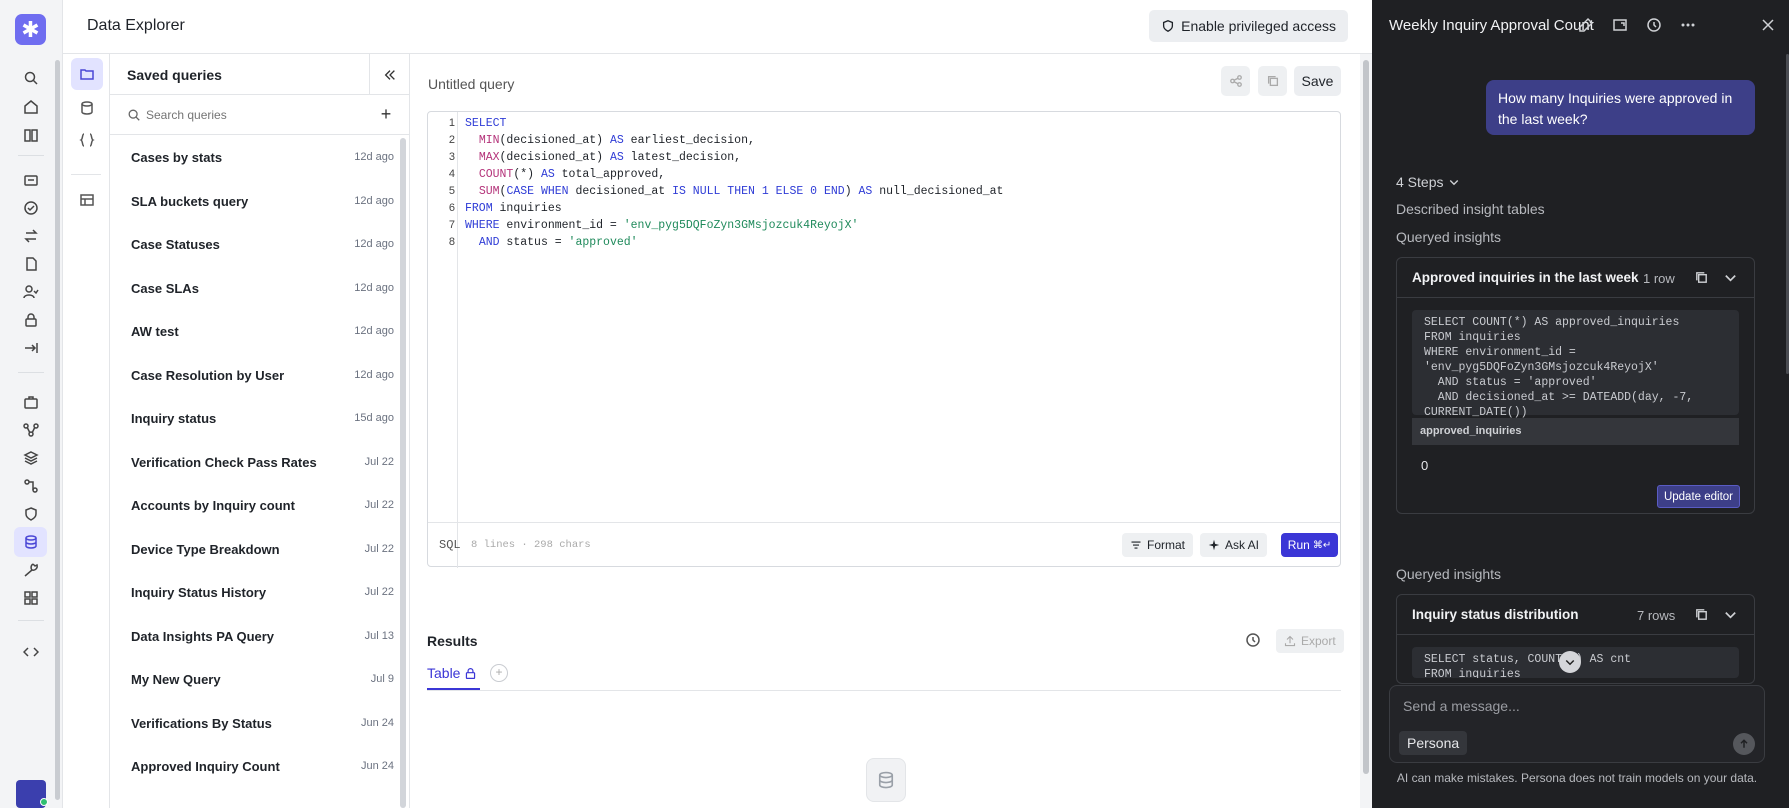 The height and width of the screenshot is (808, 1789). I want to click on list-item: SLA buckets query 12d ago, so click(255, 202).